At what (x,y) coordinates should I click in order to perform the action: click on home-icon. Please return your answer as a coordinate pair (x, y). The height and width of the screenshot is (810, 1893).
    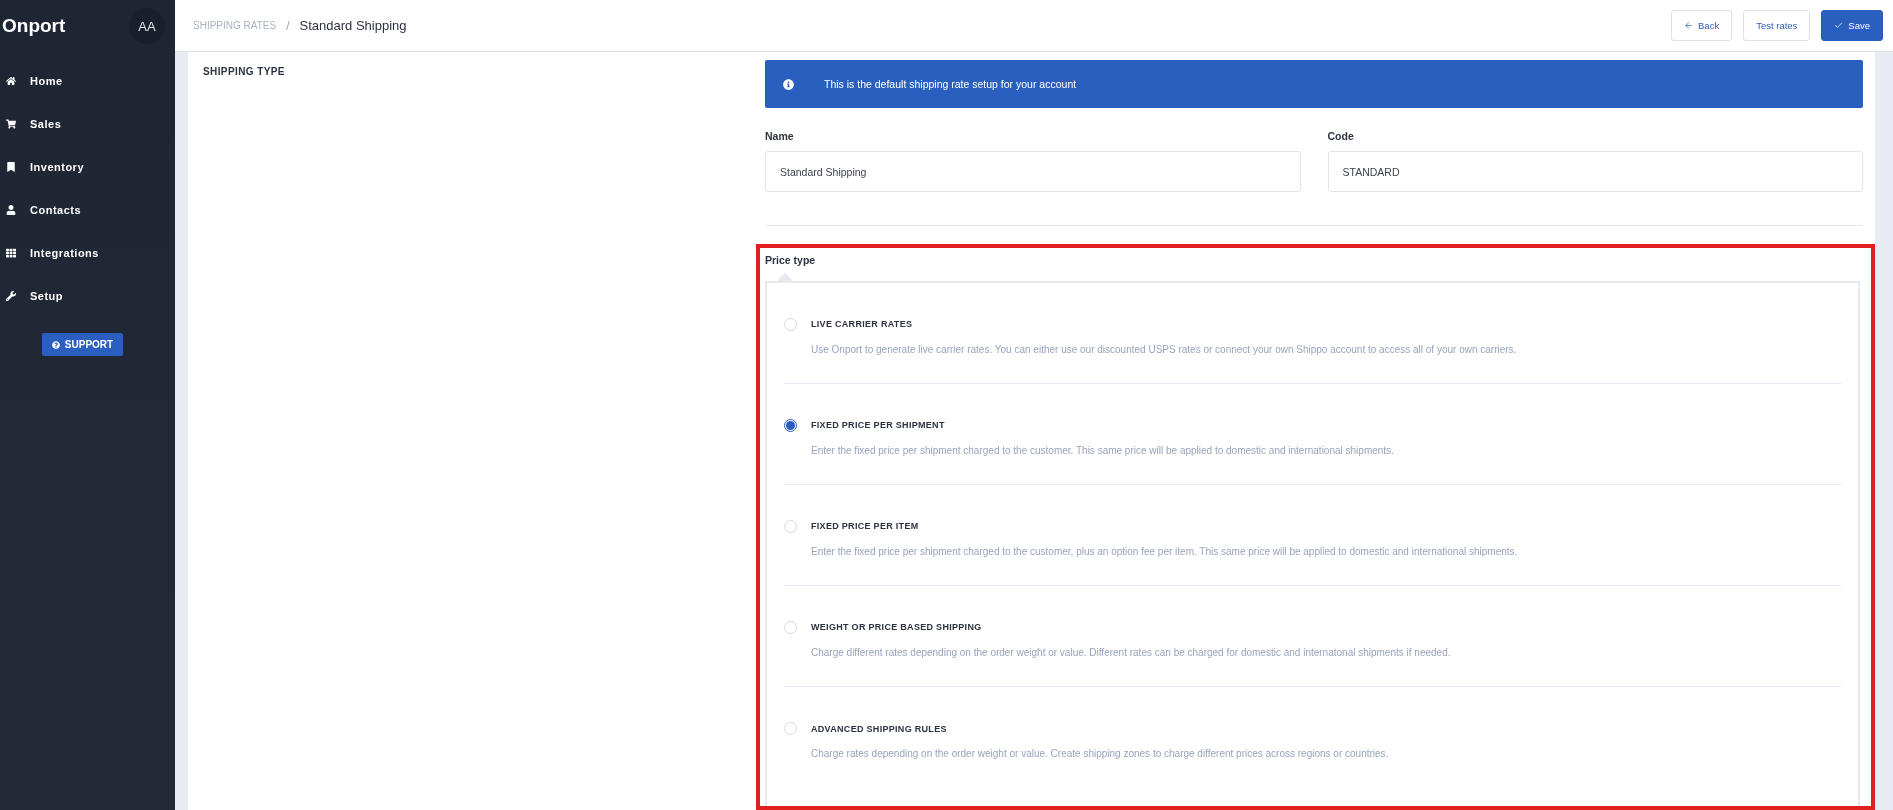
    Looking at the image, I should click on (11, 80).